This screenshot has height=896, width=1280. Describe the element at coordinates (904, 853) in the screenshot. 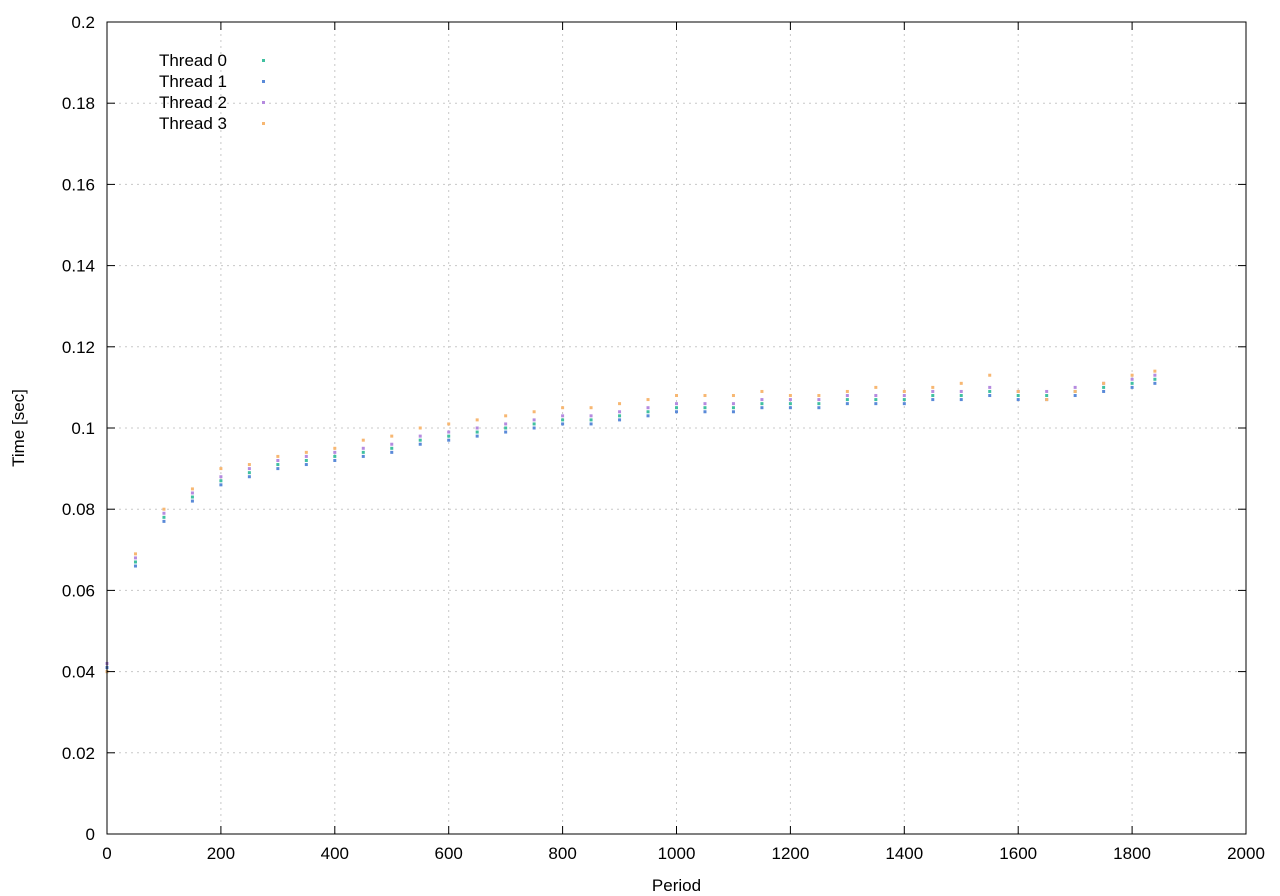

I see `x-tick-label: 1400` at that location.